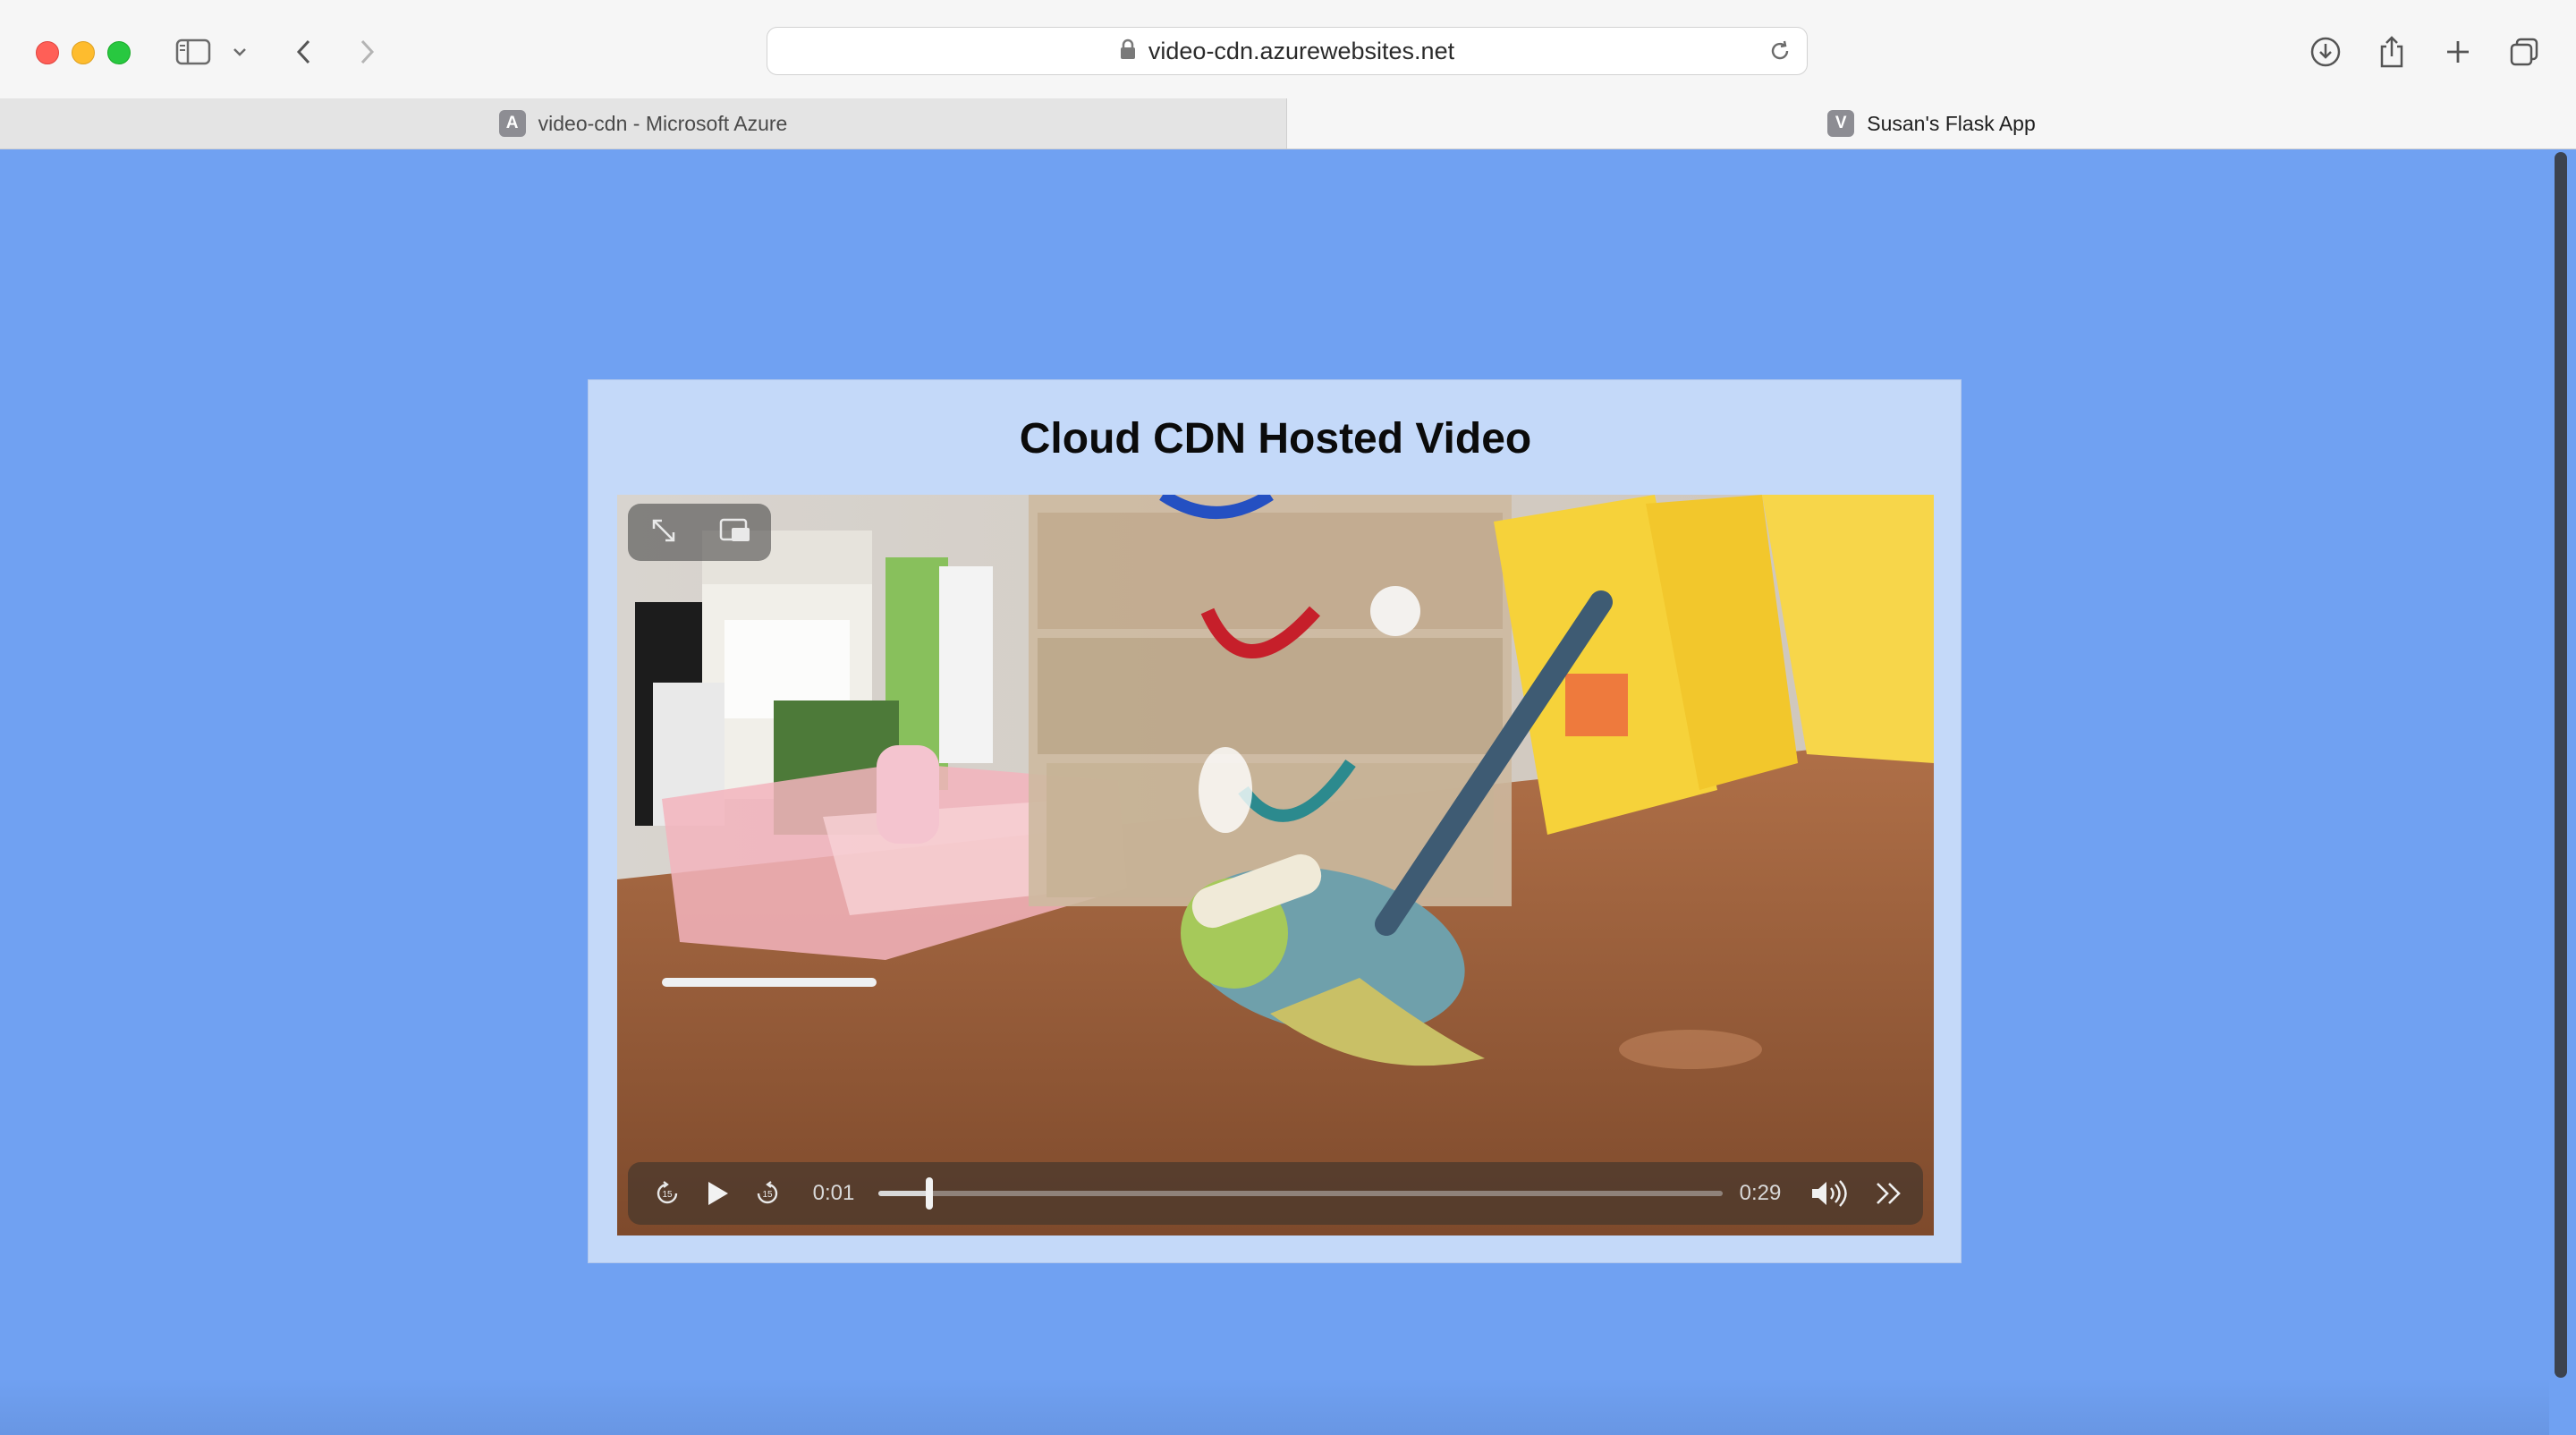 This screenshot has height=1435, width=2576. What do you see at coordinates (239, 52) in the screenshot?
I see `chevron-down-icon` at bounding box center [239, 52].